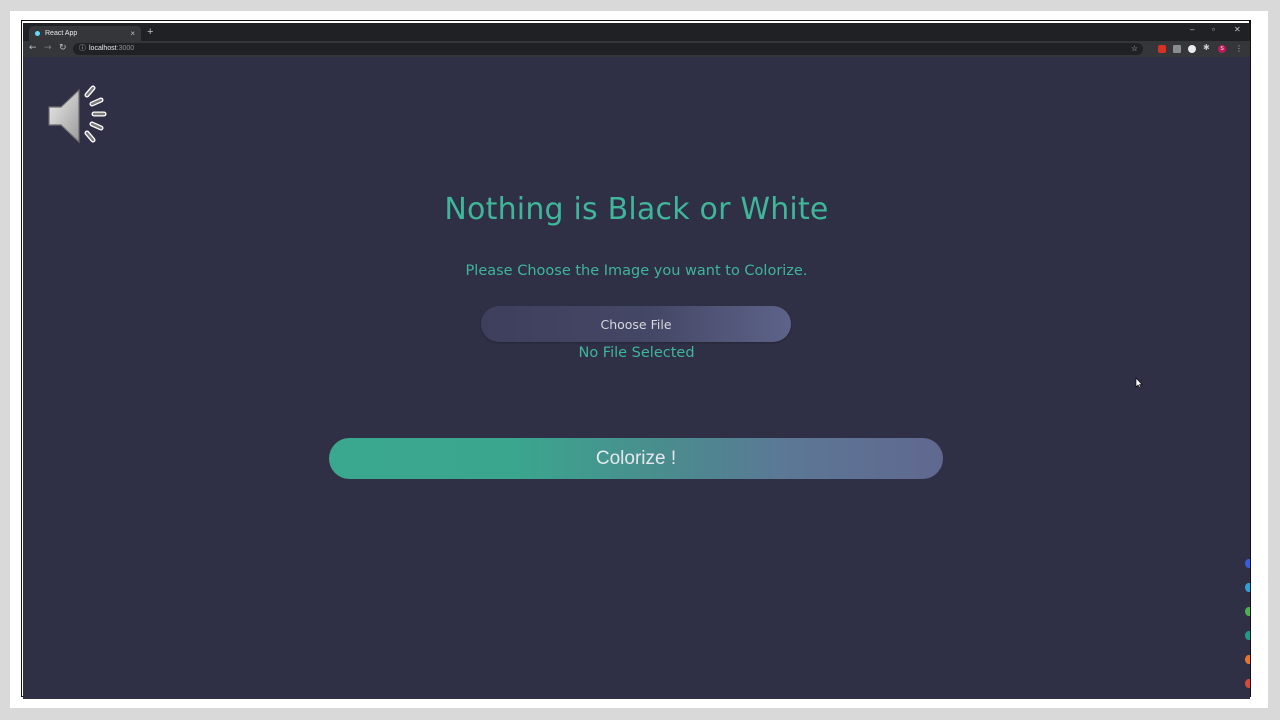  What do you see at coordinates (1239, 48) in the screenshot?
I see `menu-kebab-icon: ⋮` at bounding box center [1239, 48].